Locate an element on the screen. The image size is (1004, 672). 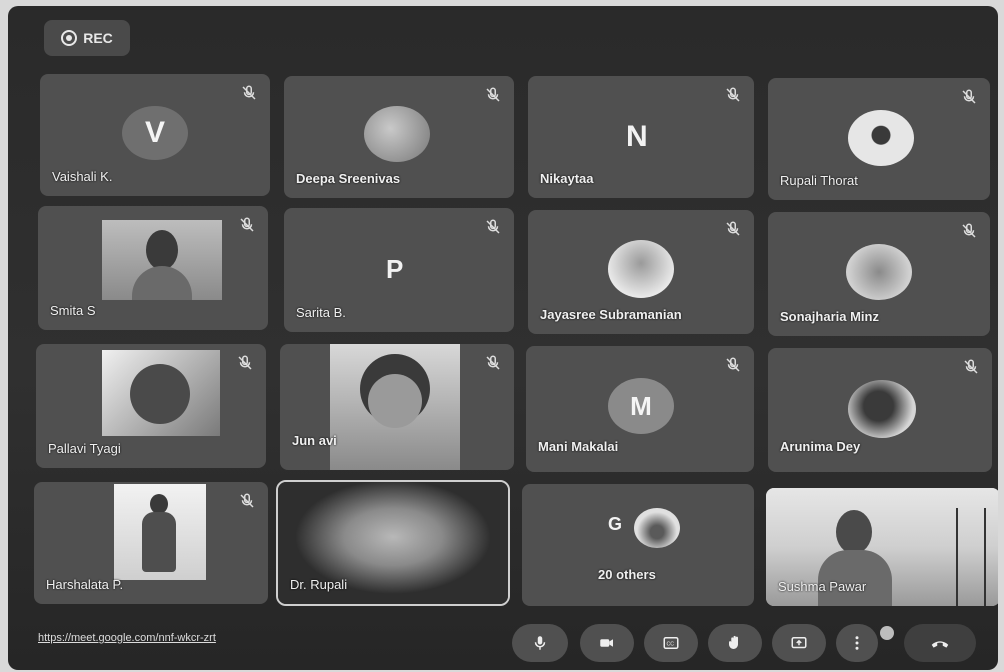
participant-tile: Sushma Pawar is located at coordinates (882, 547).